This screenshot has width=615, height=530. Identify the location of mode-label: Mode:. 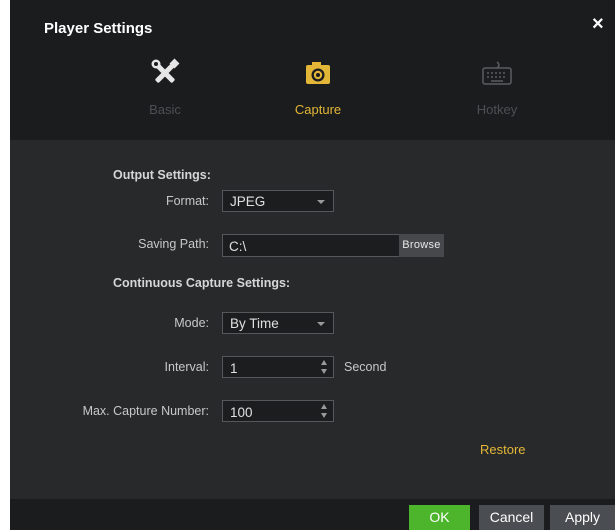
(191, 323).